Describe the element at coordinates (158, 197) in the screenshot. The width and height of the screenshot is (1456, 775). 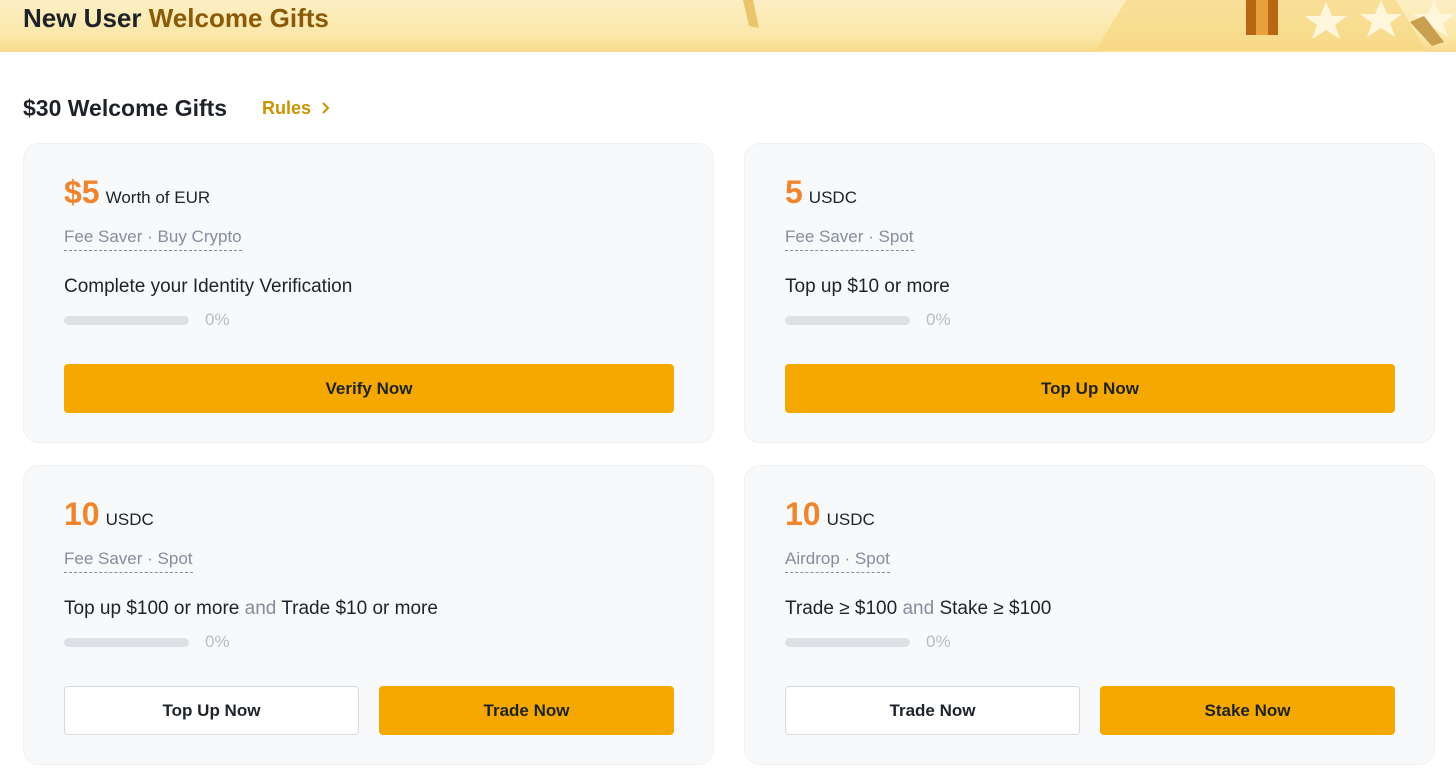
I see `reward-unit: Worth of EUR` at that location.